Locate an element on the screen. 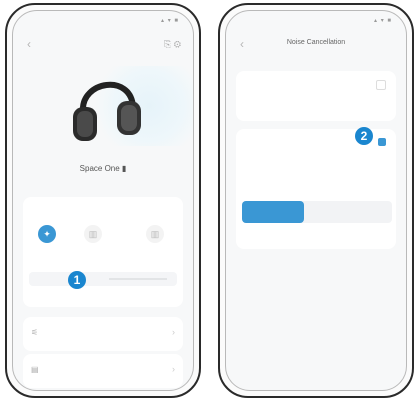 The image size is (419, 403). option-manual is located at coordinates (316, 189).